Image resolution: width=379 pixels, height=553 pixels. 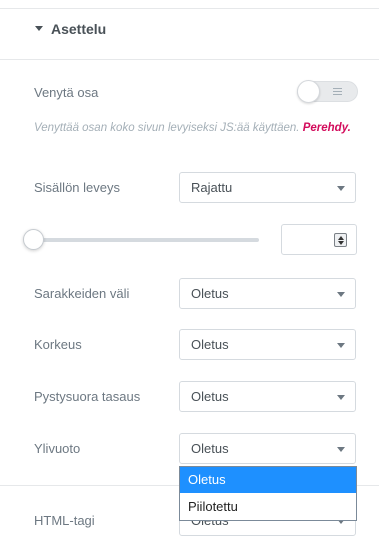 What do you see at coordinates (66, 92) in the screenshot?
I see `stretch-section-label: Venytä osa` at bounding box center [66, 92].